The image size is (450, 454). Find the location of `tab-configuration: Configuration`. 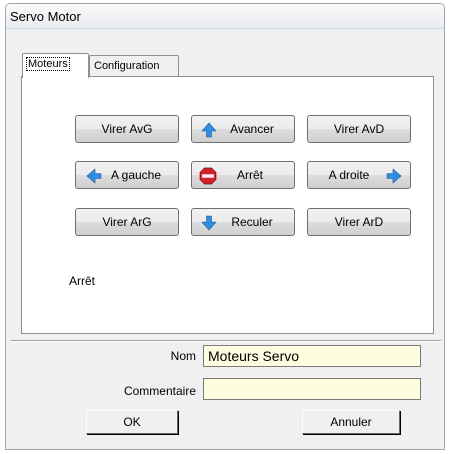

tab-configuration: Configuration is located at coordinates (134, 66).